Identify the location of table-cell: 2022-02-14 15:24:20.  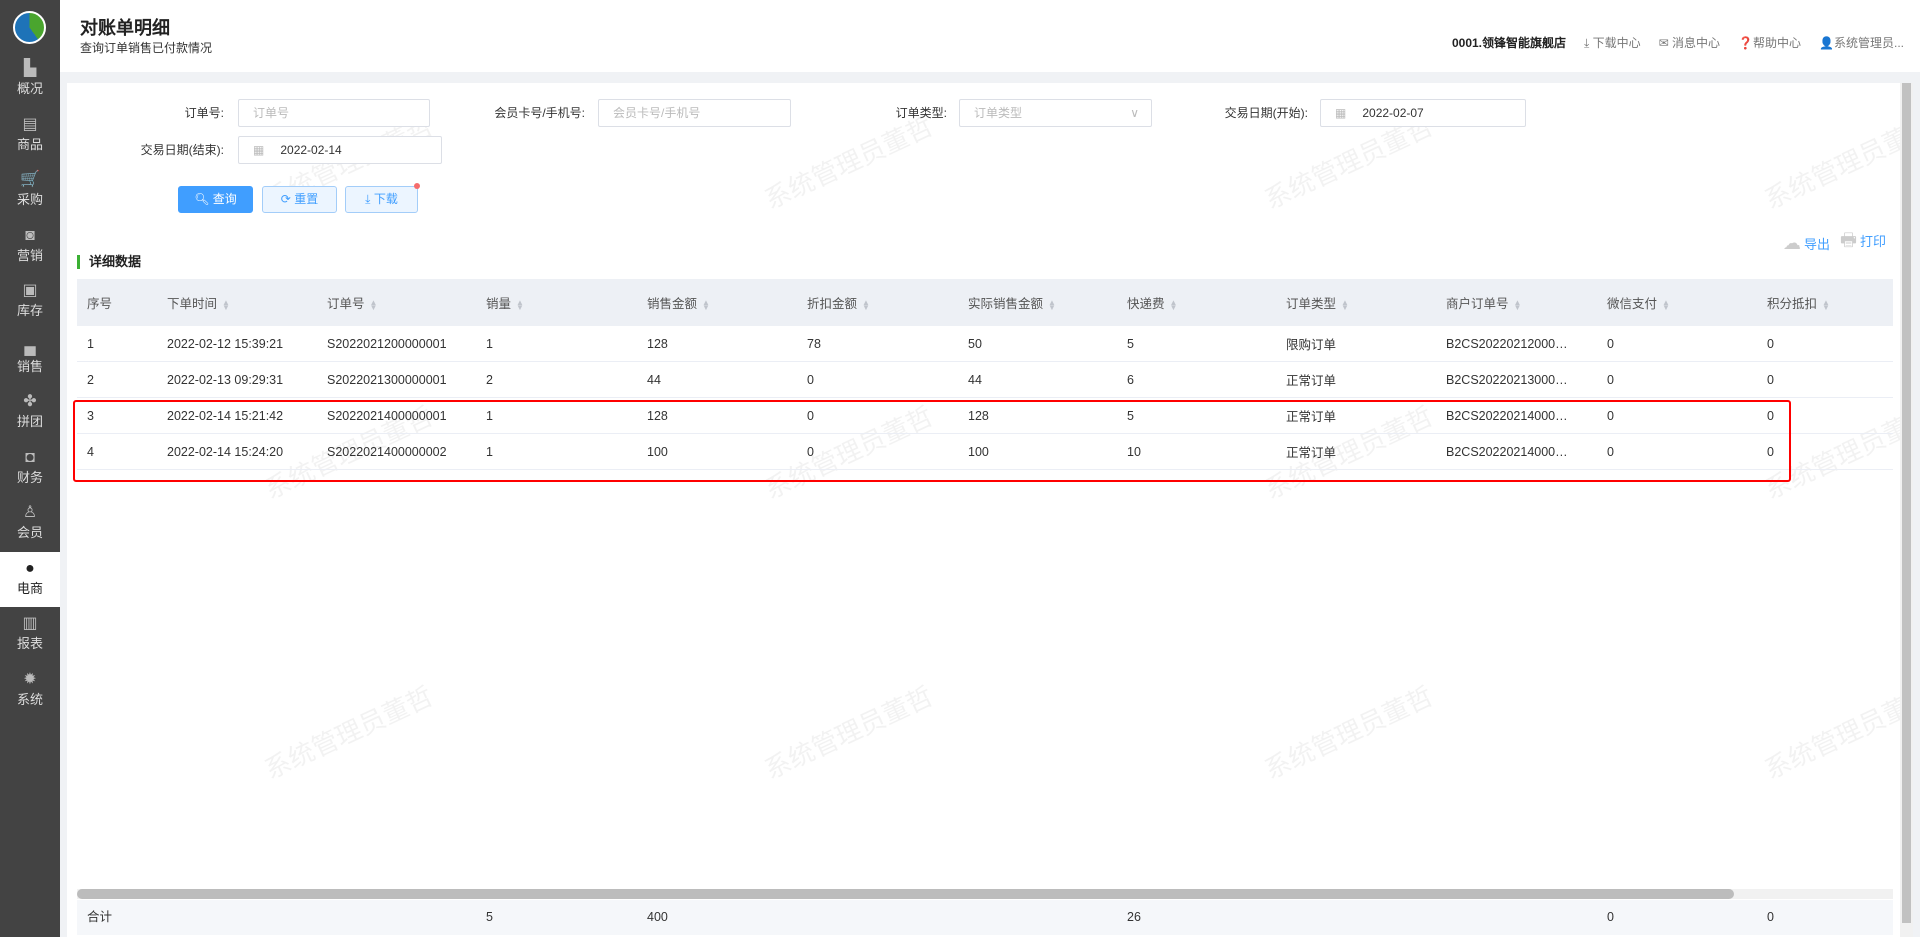
(237, 452).